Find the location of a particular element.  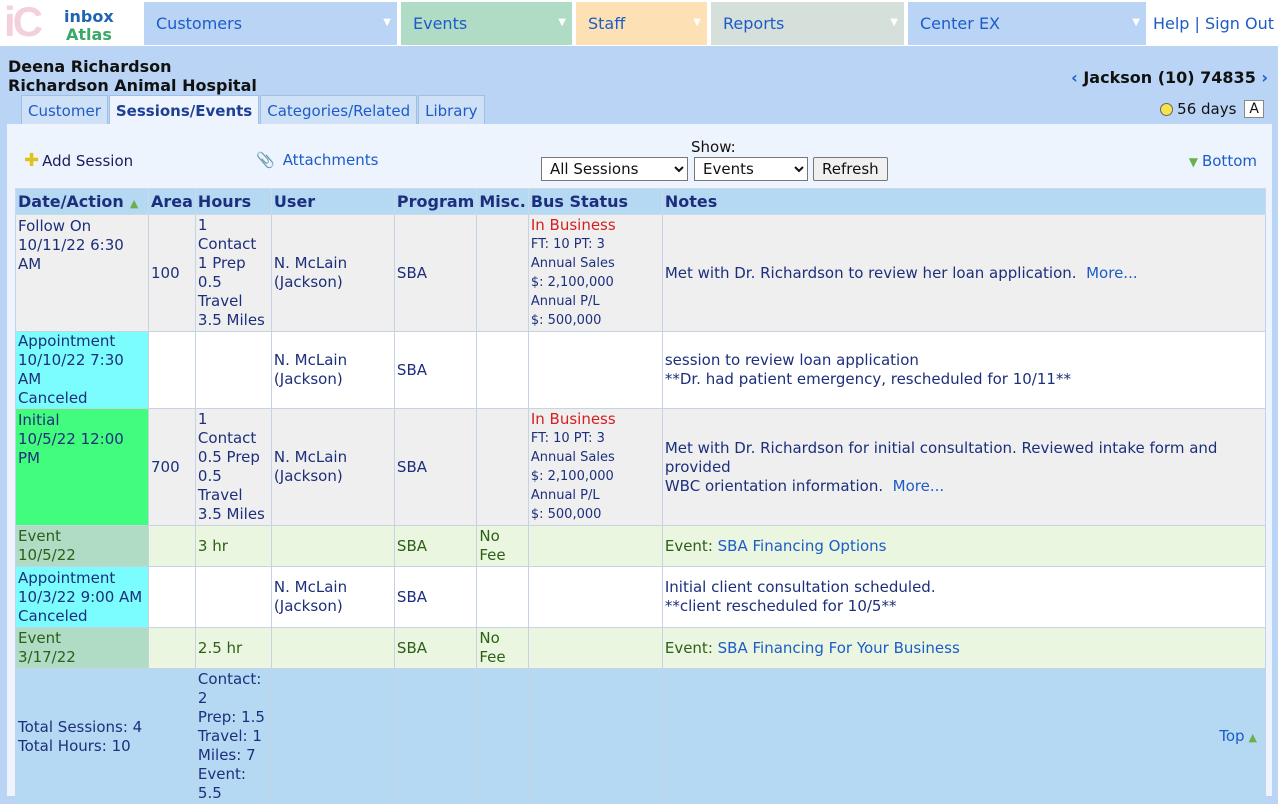

bus-line: FT: 10 PT: 3 is located at coordinates (567, 244).